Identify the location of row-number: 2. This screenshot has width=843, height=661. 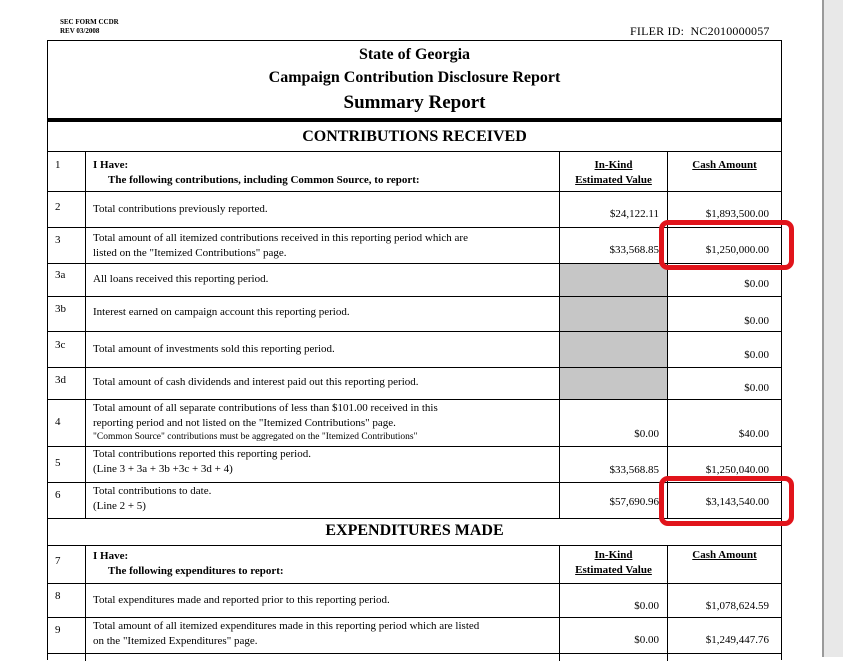
(58, 207).